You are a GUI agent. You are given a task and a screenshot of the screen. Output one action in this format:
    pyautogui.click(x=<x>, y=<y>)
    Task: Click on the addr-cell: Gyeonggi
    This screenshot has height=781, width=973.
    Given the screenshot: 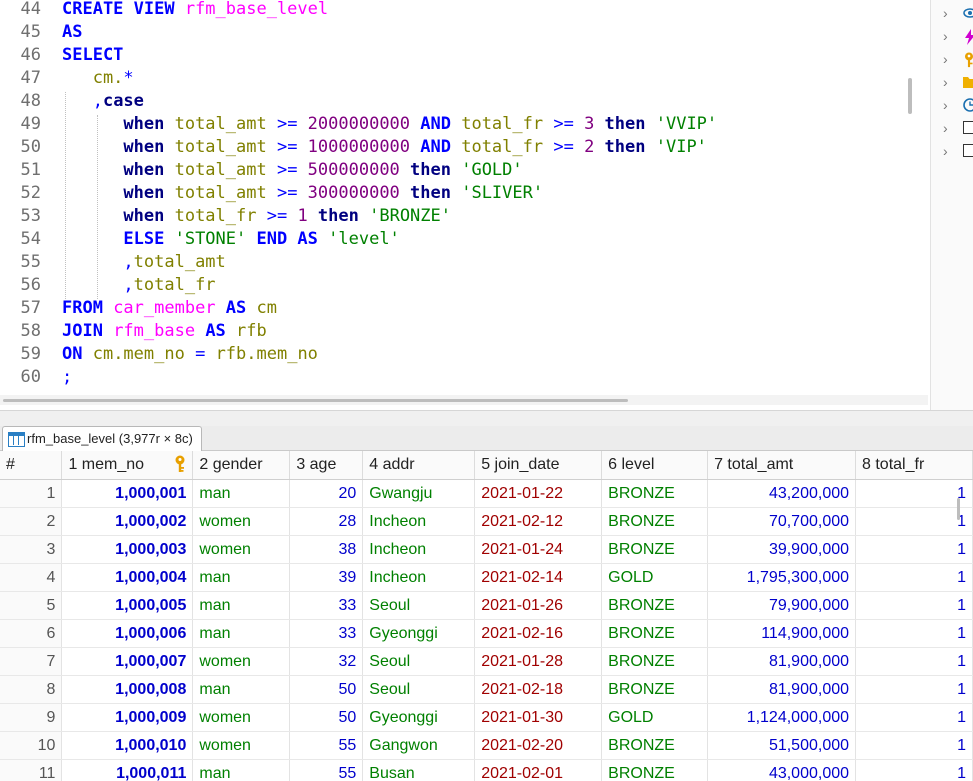 What is the action you would take?
    pyautogui.click(x=419, y=633)
    